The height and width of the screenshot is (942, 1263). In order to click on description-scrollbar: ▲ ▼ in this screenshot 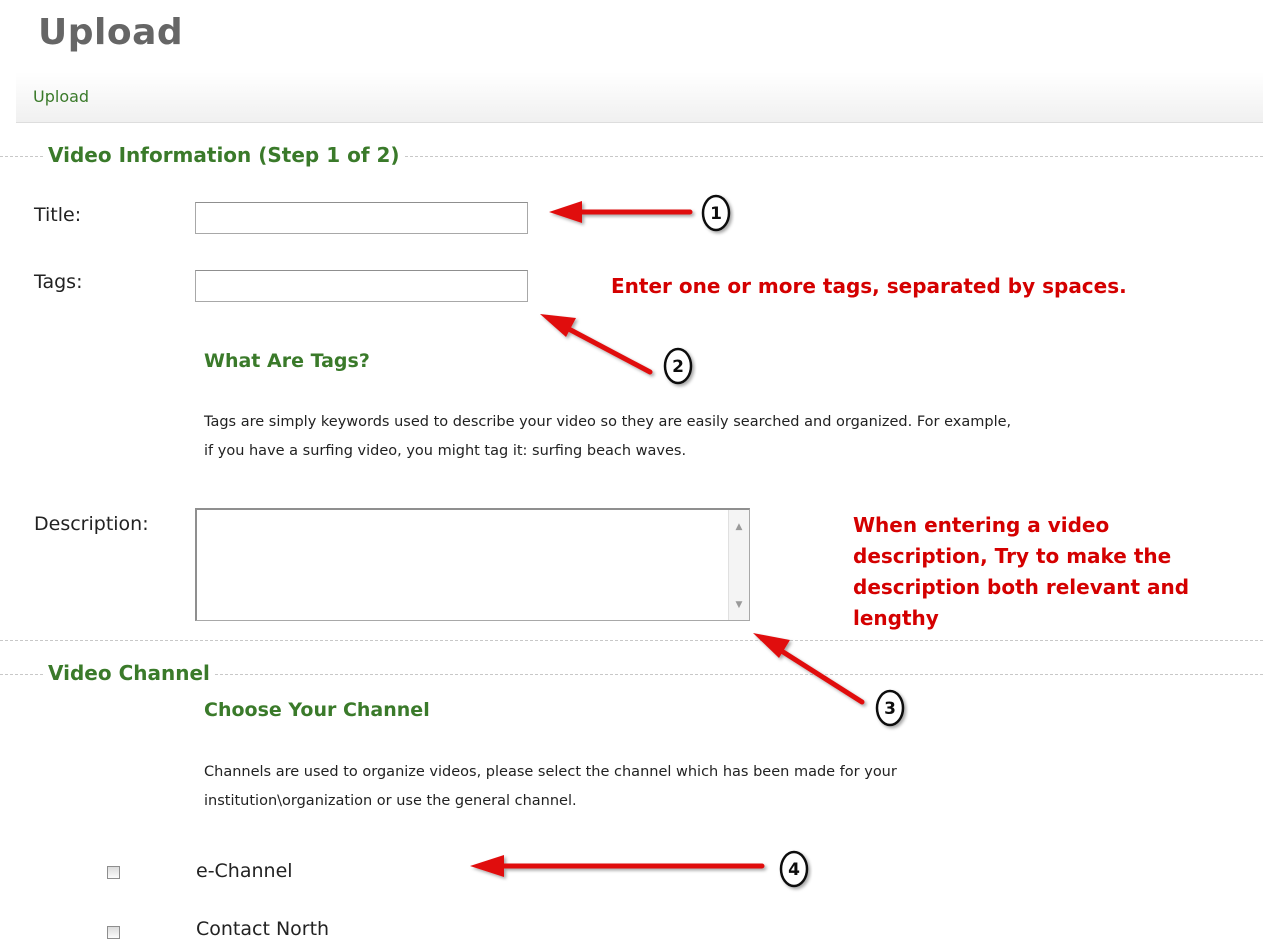, I will do `click(738, 565)`.